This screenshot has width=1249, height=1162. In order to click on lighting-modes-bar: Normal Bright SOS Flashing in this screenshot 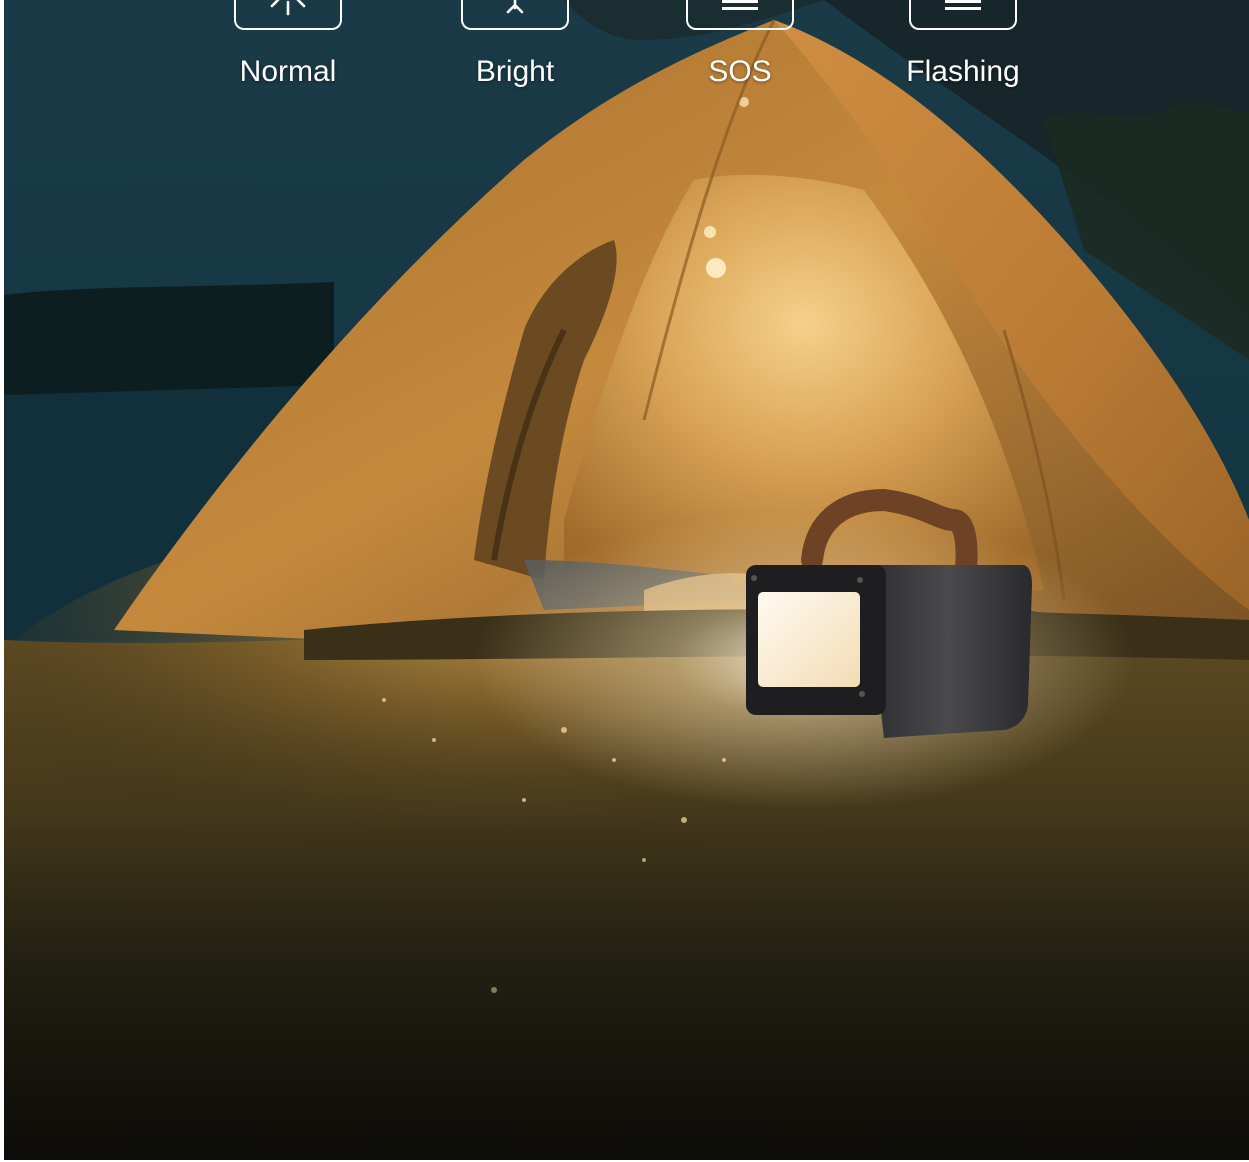, I will do `click(622, 50)`.